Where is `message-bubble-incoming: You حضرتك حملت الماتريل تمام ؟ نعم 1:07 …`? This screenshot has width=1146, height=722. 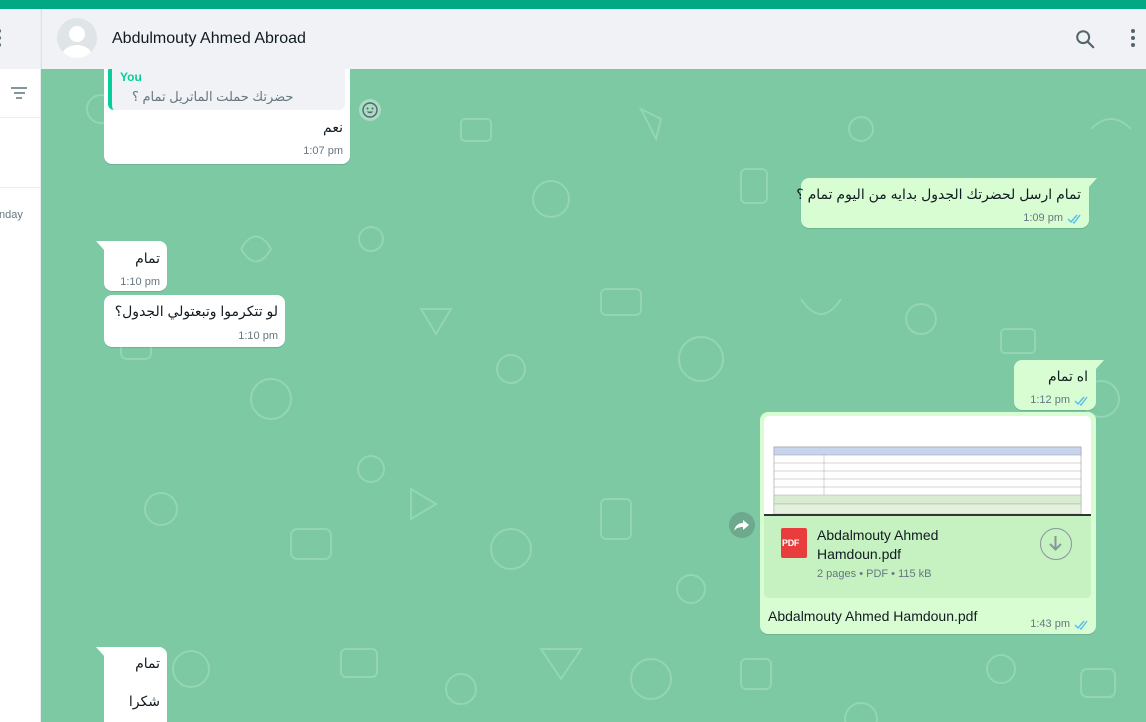 message-bubble-incoming: You حضرتك حملت الماتريل تمام ؟ نعم 1:07 … is located at coordinates (227, 116).